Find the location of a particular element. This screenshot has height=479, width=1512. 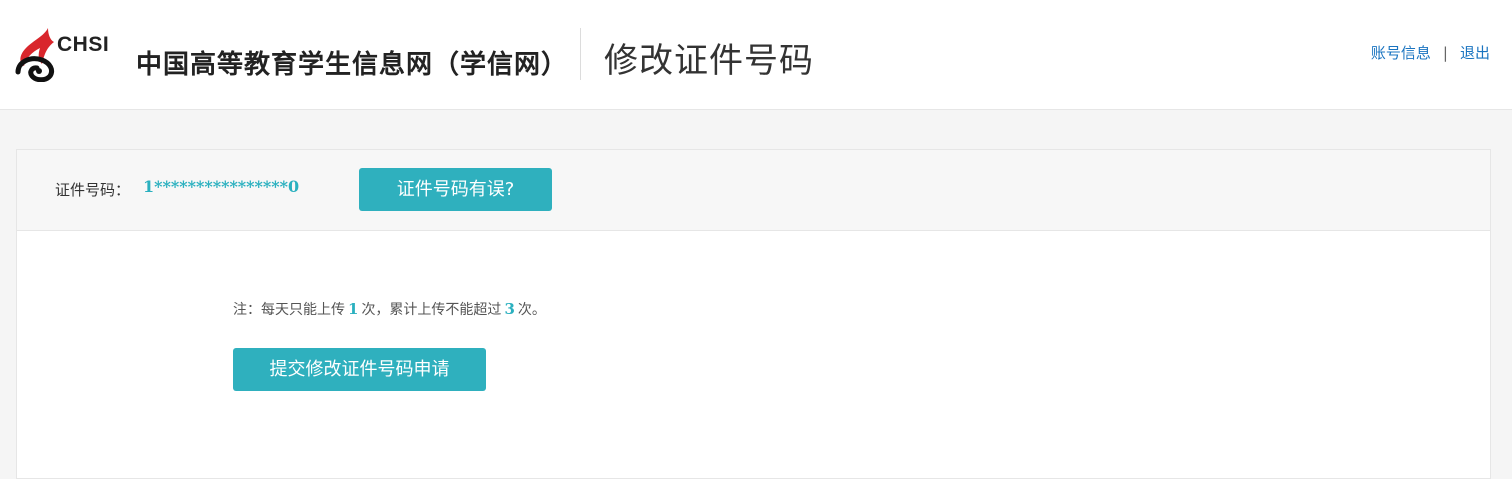

total-limit-value: 3 is located at coordinates (509, 309).